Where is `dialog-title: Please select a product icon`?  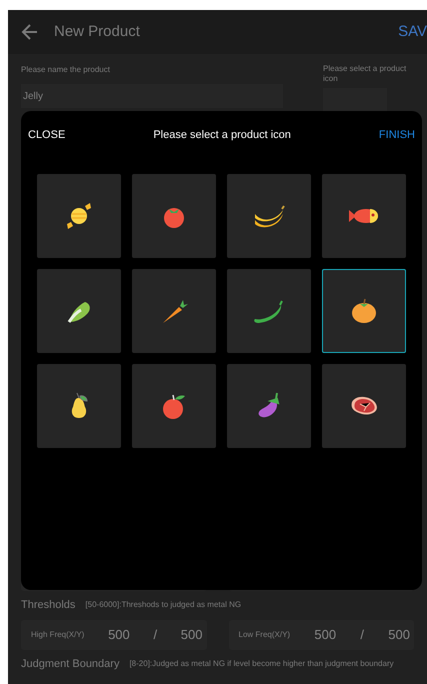
dialog-title: Please select a product icon is located at coordinates (222, 135).